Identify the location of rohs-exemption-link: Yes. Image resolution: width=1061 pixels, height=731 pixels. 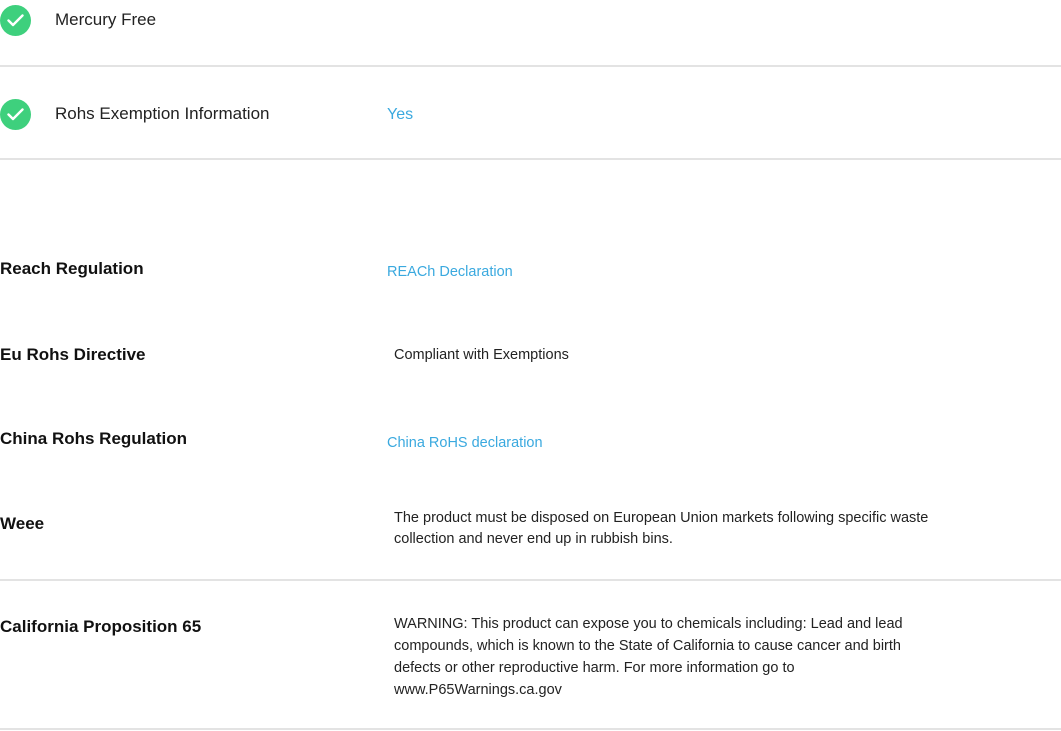
(400, 115).